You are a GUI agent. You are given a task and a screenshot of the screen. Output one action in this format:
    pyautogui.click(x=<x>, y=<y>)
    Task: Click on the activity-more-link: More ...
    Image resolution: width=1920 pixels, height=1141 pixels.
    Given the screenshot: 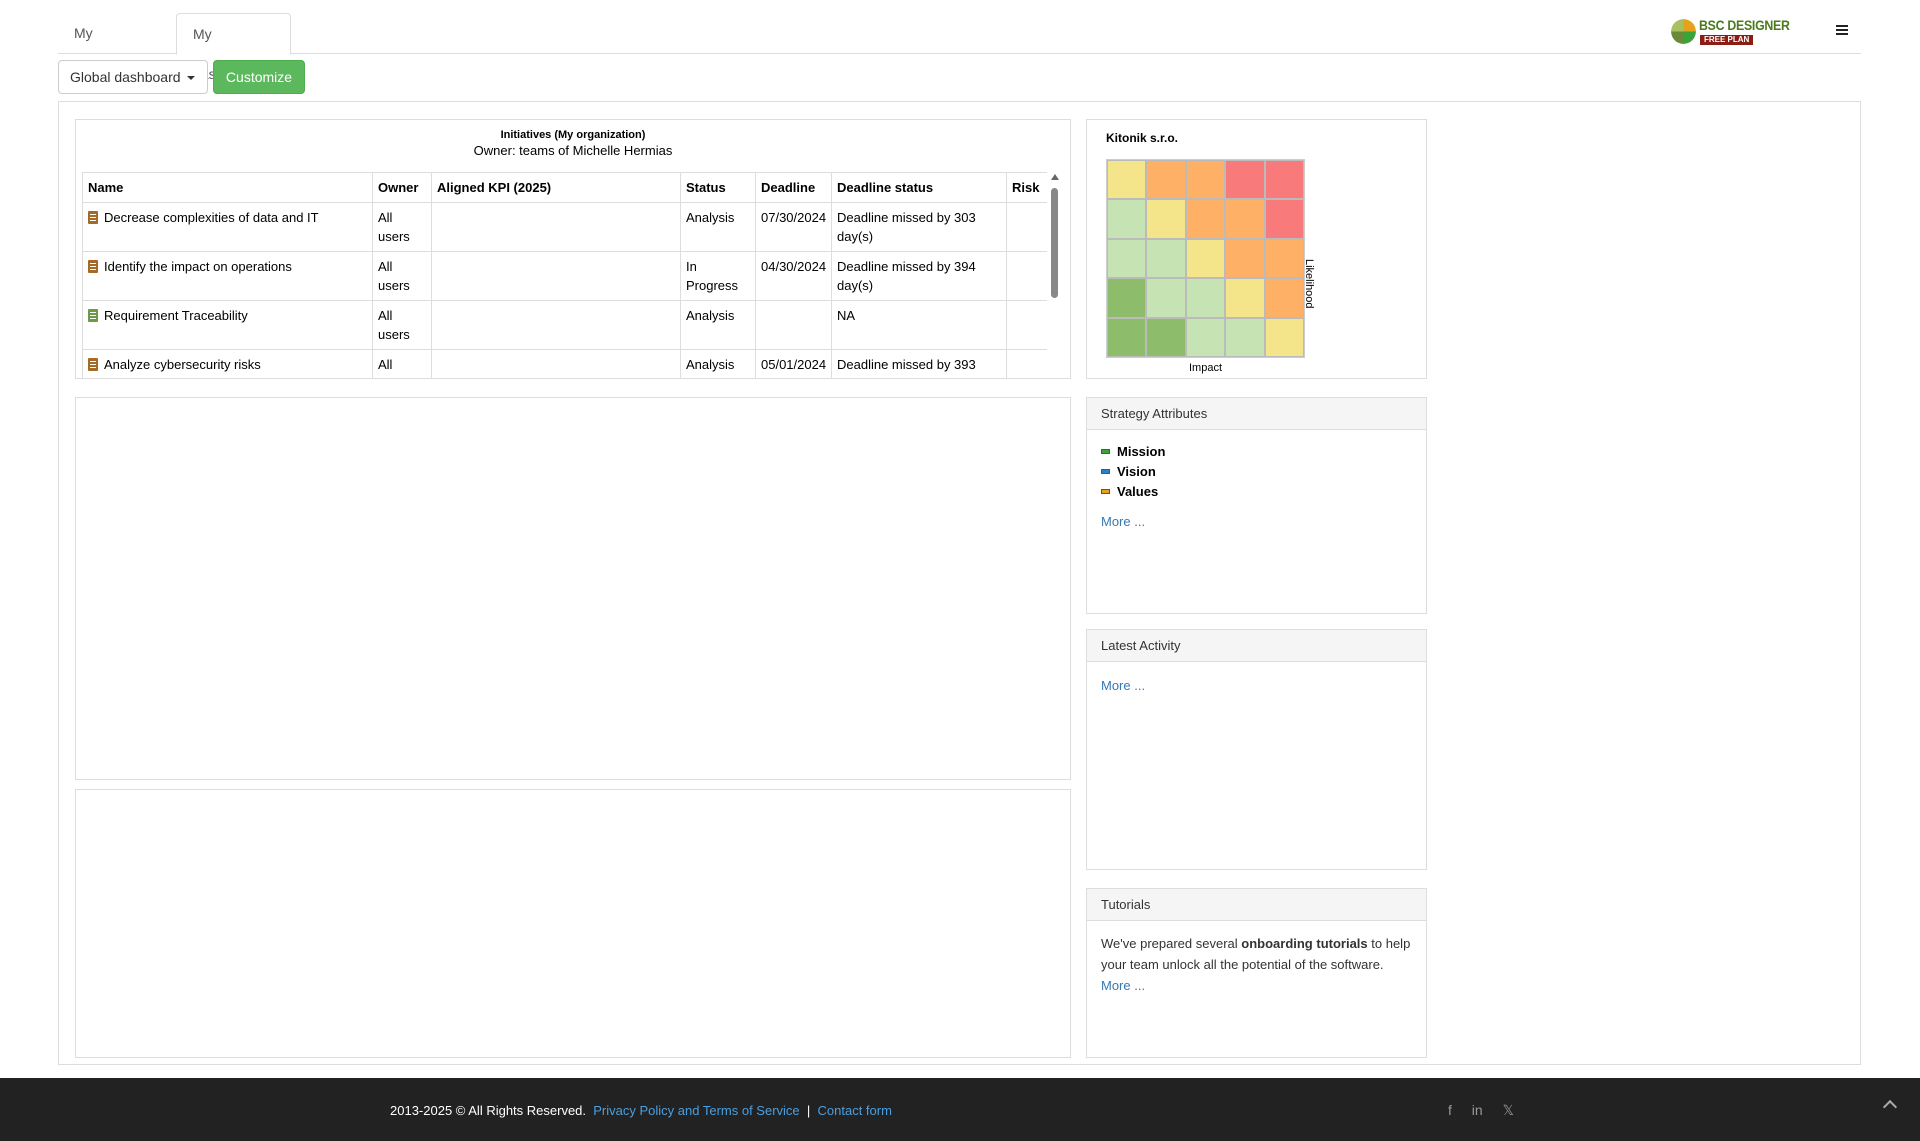 What is the action you would take?
    pyautogui.click(x=1123, y=685)
    